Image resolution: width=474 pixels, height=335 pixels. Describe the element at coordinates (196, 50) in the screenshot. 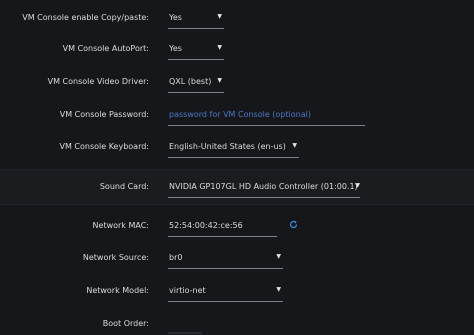

I see `autoport-select: Yes ▼` at that location.